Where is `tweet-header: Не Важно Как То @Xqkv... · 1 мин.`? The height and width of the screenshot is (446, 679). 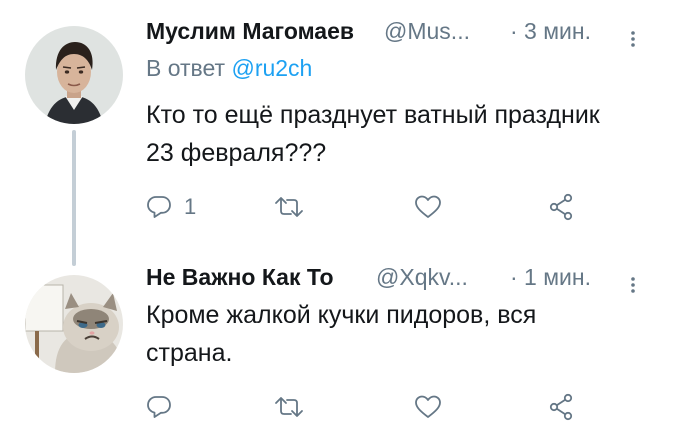
tweet-header: Не Важно Как То @Xqkv... · 1 мин. is located at coordinates (397, 277).